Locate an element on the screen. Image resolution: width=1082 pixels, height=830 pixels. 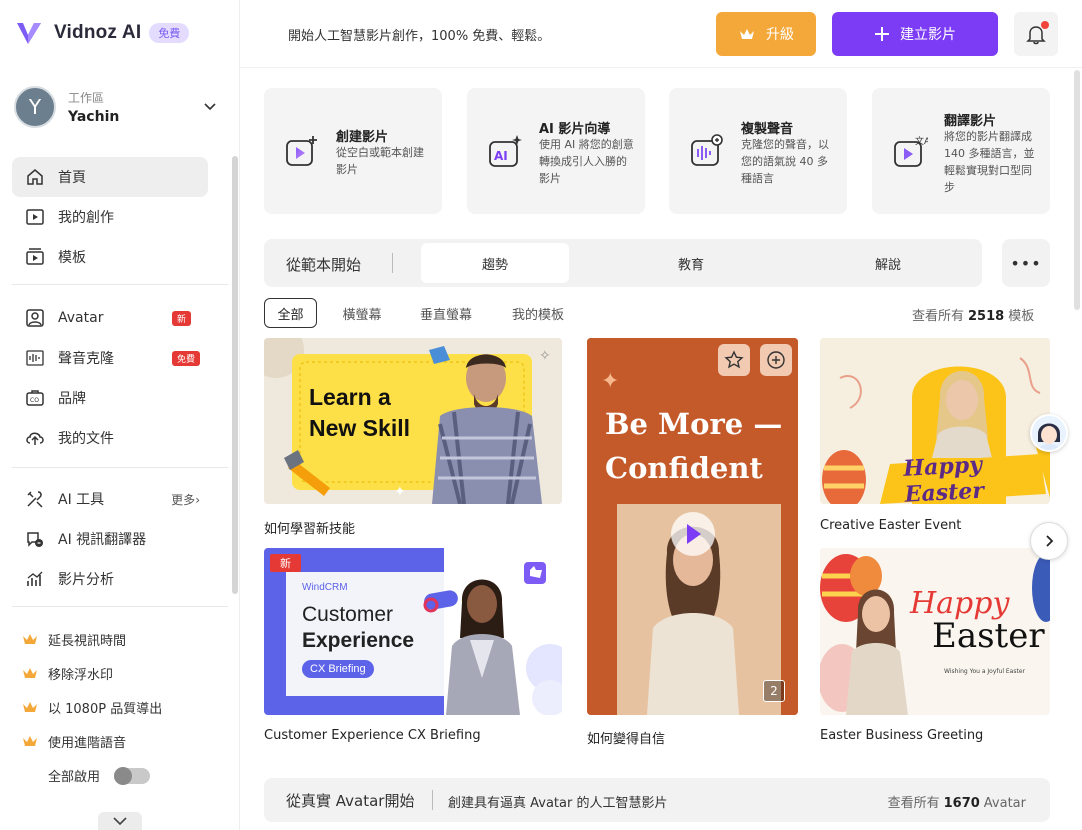
perk-label: 移除浮水印 is located at coordinates (81, 675).